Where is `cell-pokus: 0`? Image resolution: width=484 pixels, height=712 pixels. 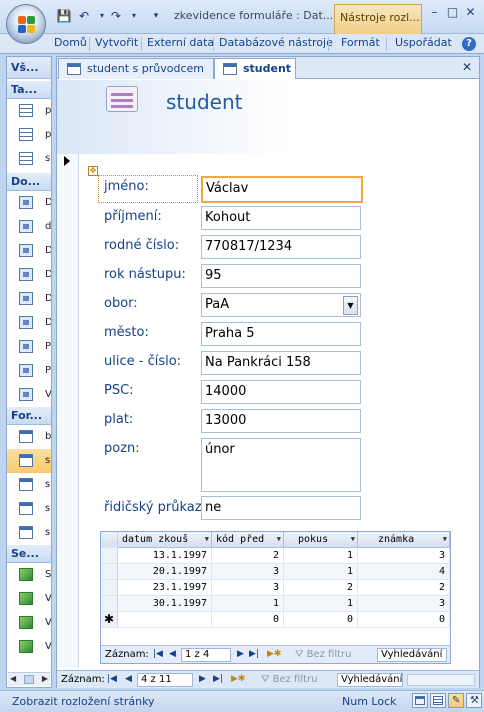
cell-pokus: 0 is located at coordinates (321, 620).